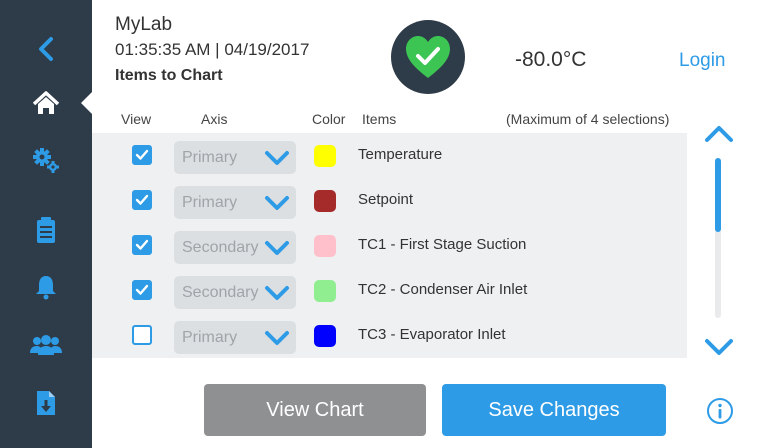 The height and width of the screenshot is (448, 763). Describe the element at coordinates (443, 289) in the screenshot. I see `item-label: TC2 - Condenser Air Inlet` at that location.